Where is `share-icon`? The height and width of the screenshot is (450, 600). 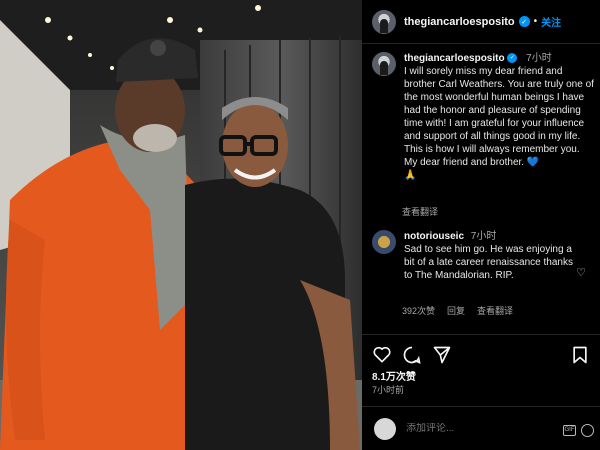 share-icon is located at coordinates (442, 355).